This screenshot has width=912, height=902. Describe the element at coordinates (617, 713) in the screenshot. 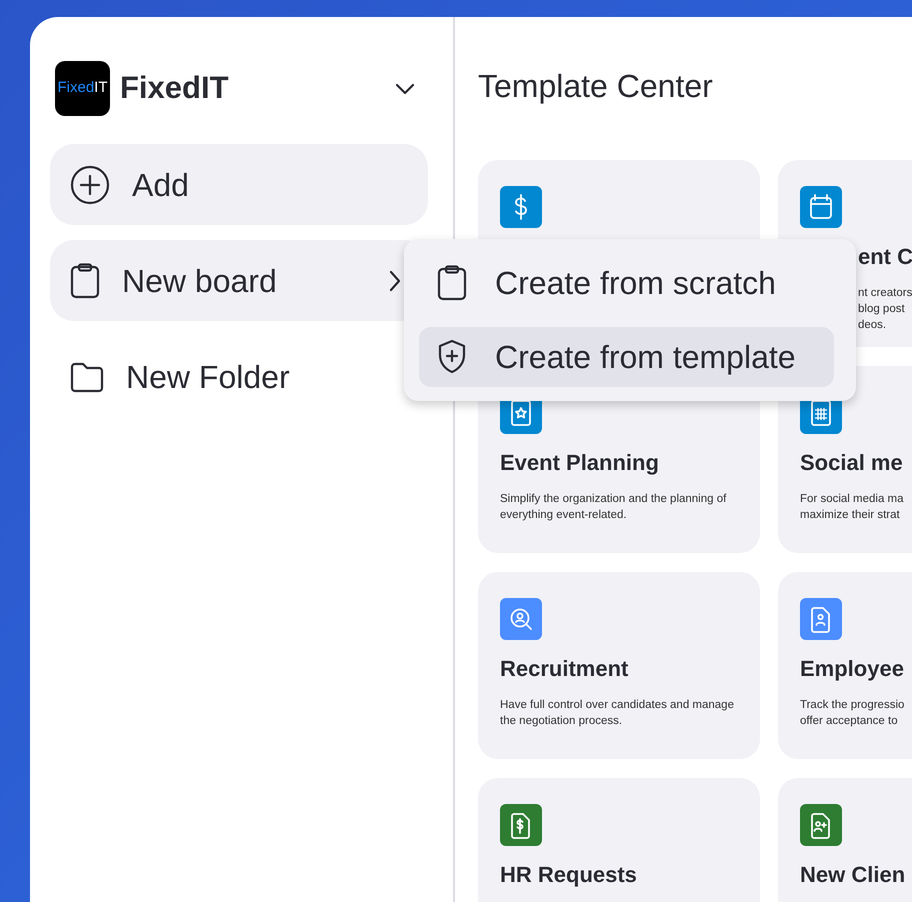

I see `card-description: Have full control over candidates and manage the negotiation process.` at that location.